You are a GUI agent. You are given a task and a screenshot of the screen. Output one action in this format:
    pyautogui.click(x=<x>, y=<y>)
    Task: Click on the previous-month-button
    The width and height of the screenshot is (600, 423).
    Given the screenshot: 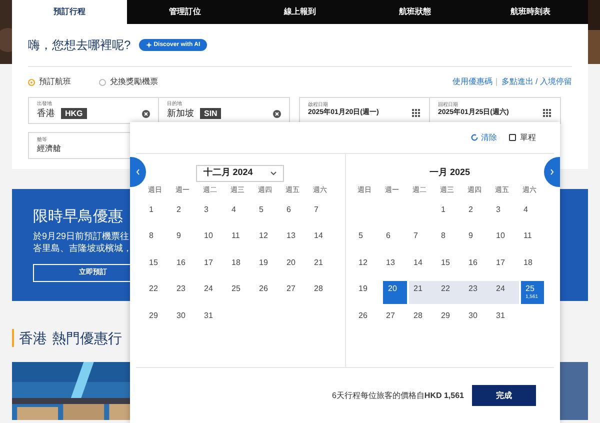 What is the action you would take?
    pyautogui.click(x=138, y=172)
    